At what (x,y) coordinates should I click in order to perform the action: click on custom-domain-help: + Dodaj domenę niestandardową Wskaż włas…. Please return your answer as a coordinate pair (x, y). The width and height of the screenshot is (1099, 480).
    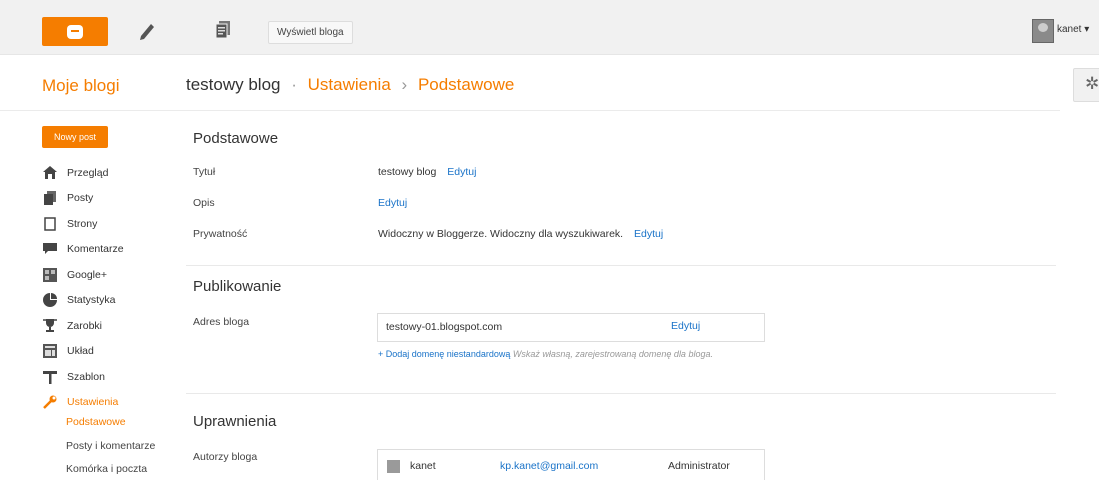
    Looking at the image, I should click on (568, 354).